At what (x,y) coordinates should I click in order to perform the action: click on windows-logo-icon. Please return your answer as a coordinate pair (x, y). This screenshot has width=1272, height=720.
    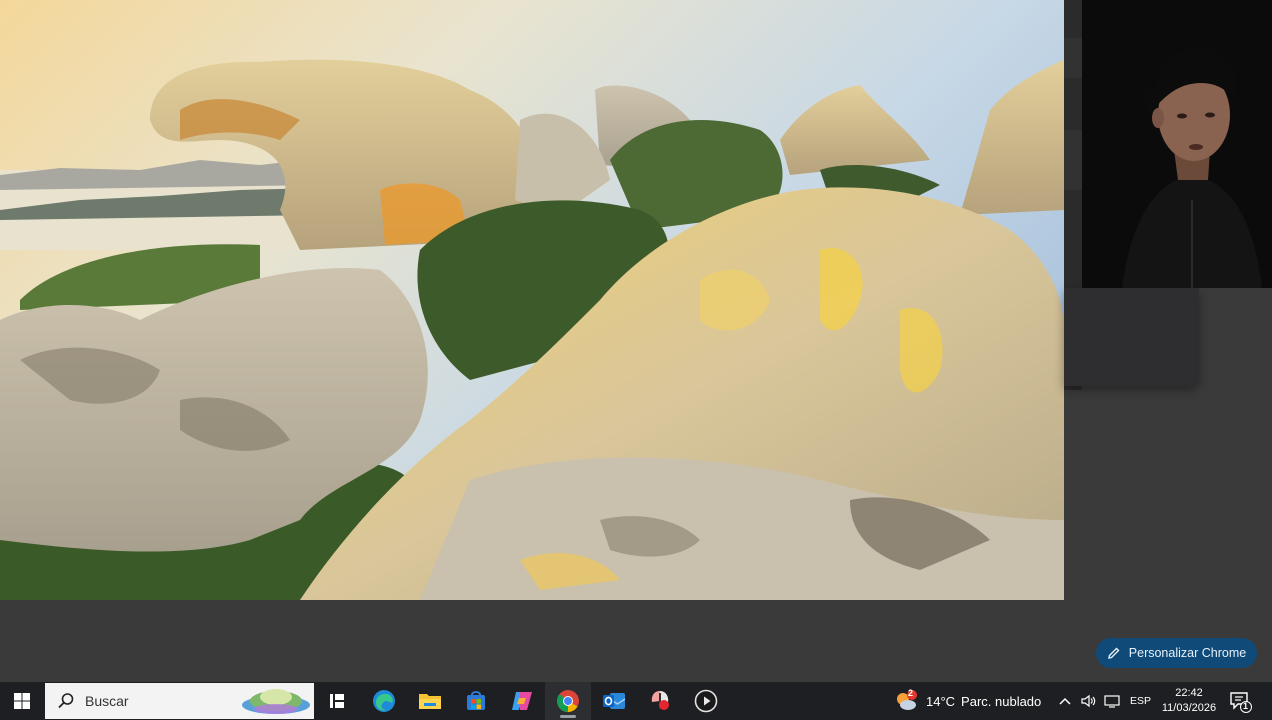
    Looking at the image, I should click on (22, 701).